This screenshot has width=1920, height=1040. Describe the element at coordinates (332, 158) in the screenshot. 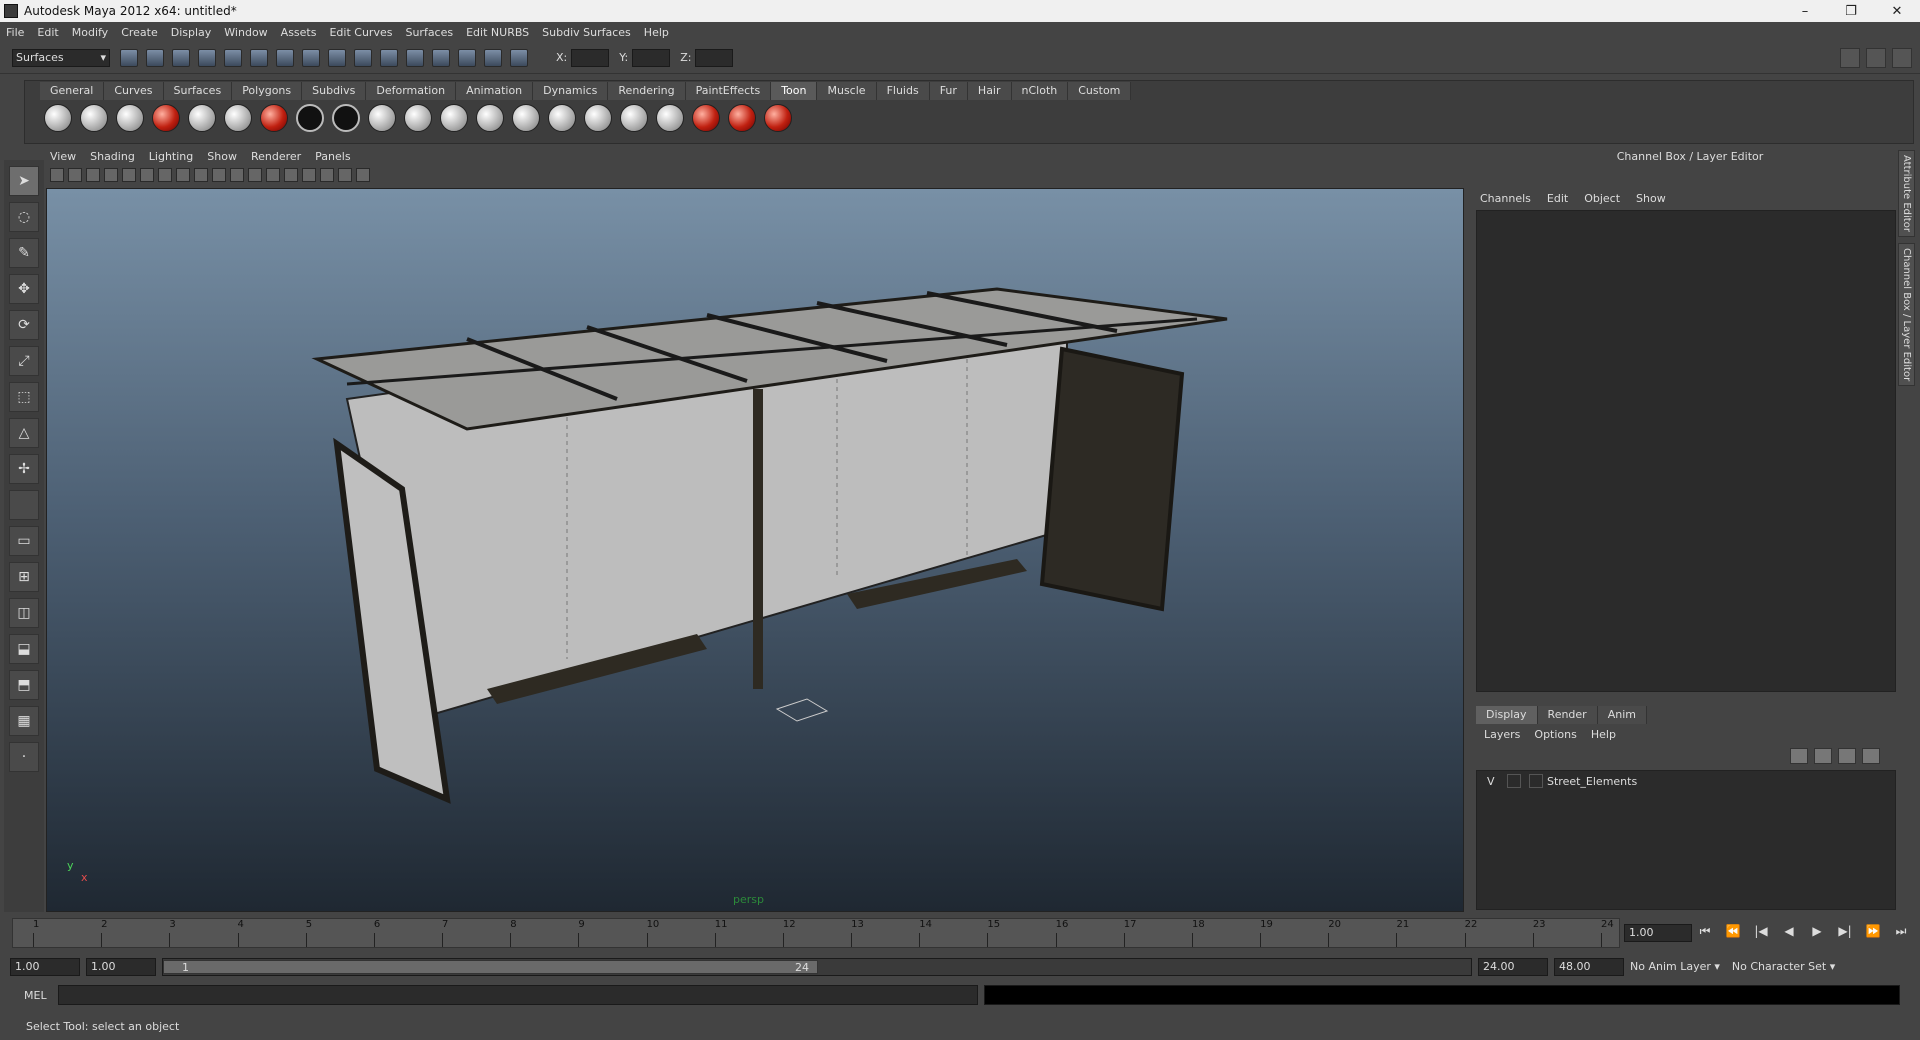

I see `panel-menu-panels: Panels` at that location.